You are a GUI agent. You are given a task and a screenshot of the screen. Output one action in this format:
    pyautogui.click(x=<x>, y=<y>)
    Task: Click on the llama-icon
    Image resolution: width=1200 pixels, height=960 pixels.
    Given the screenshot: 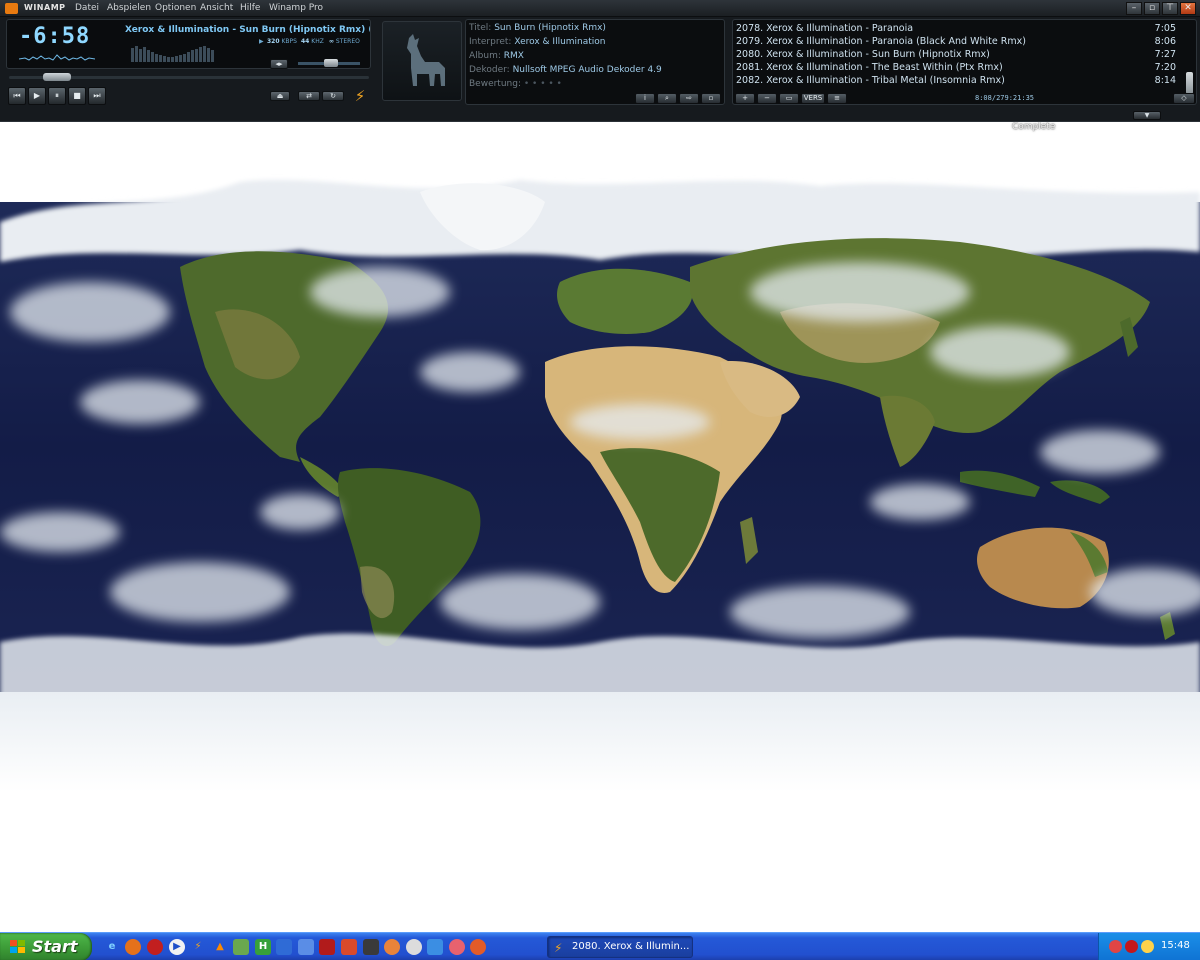 What is the action you would take?
    pyautogui.click(x=426, y=60)
    